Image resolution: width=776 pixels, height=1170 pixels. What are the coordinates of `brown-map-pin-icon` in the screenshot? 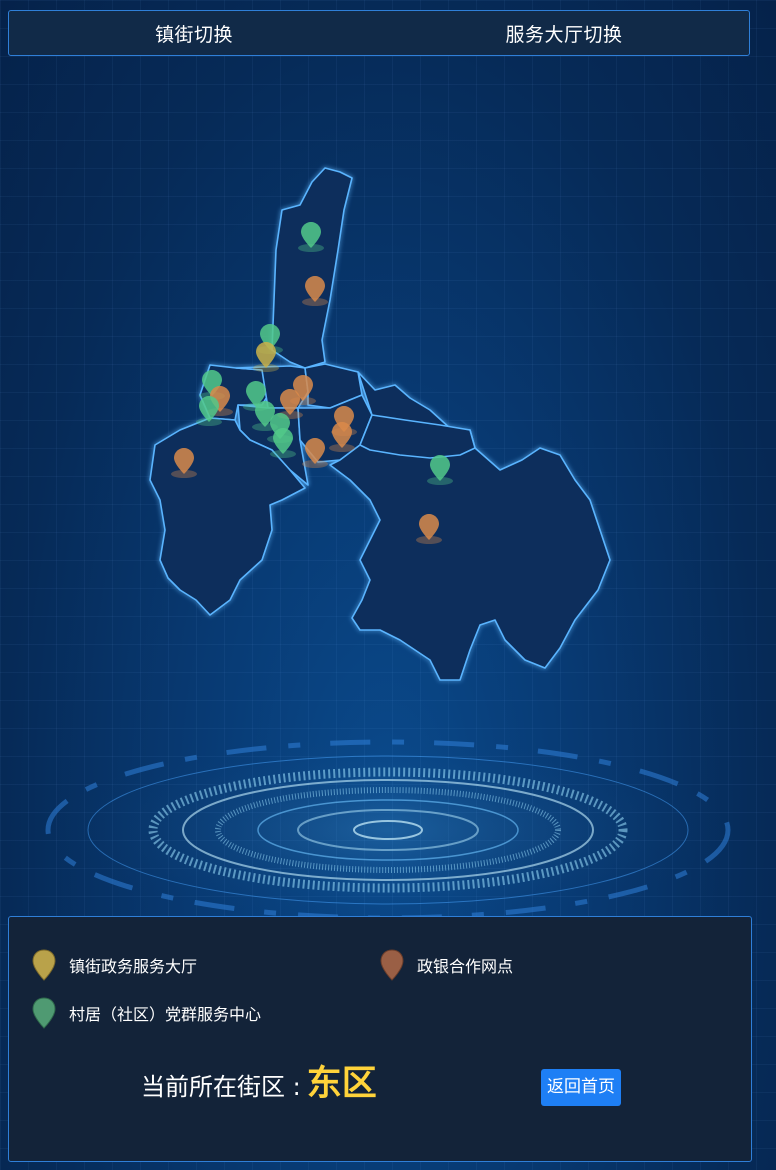 It's located at (392, 965).